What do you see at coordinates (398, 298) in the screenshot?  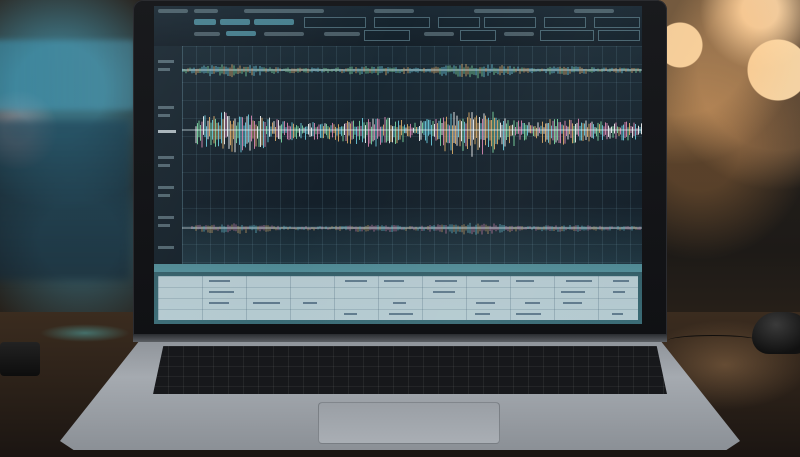 I see `track-list-grid` at bounding box center [398, 298].